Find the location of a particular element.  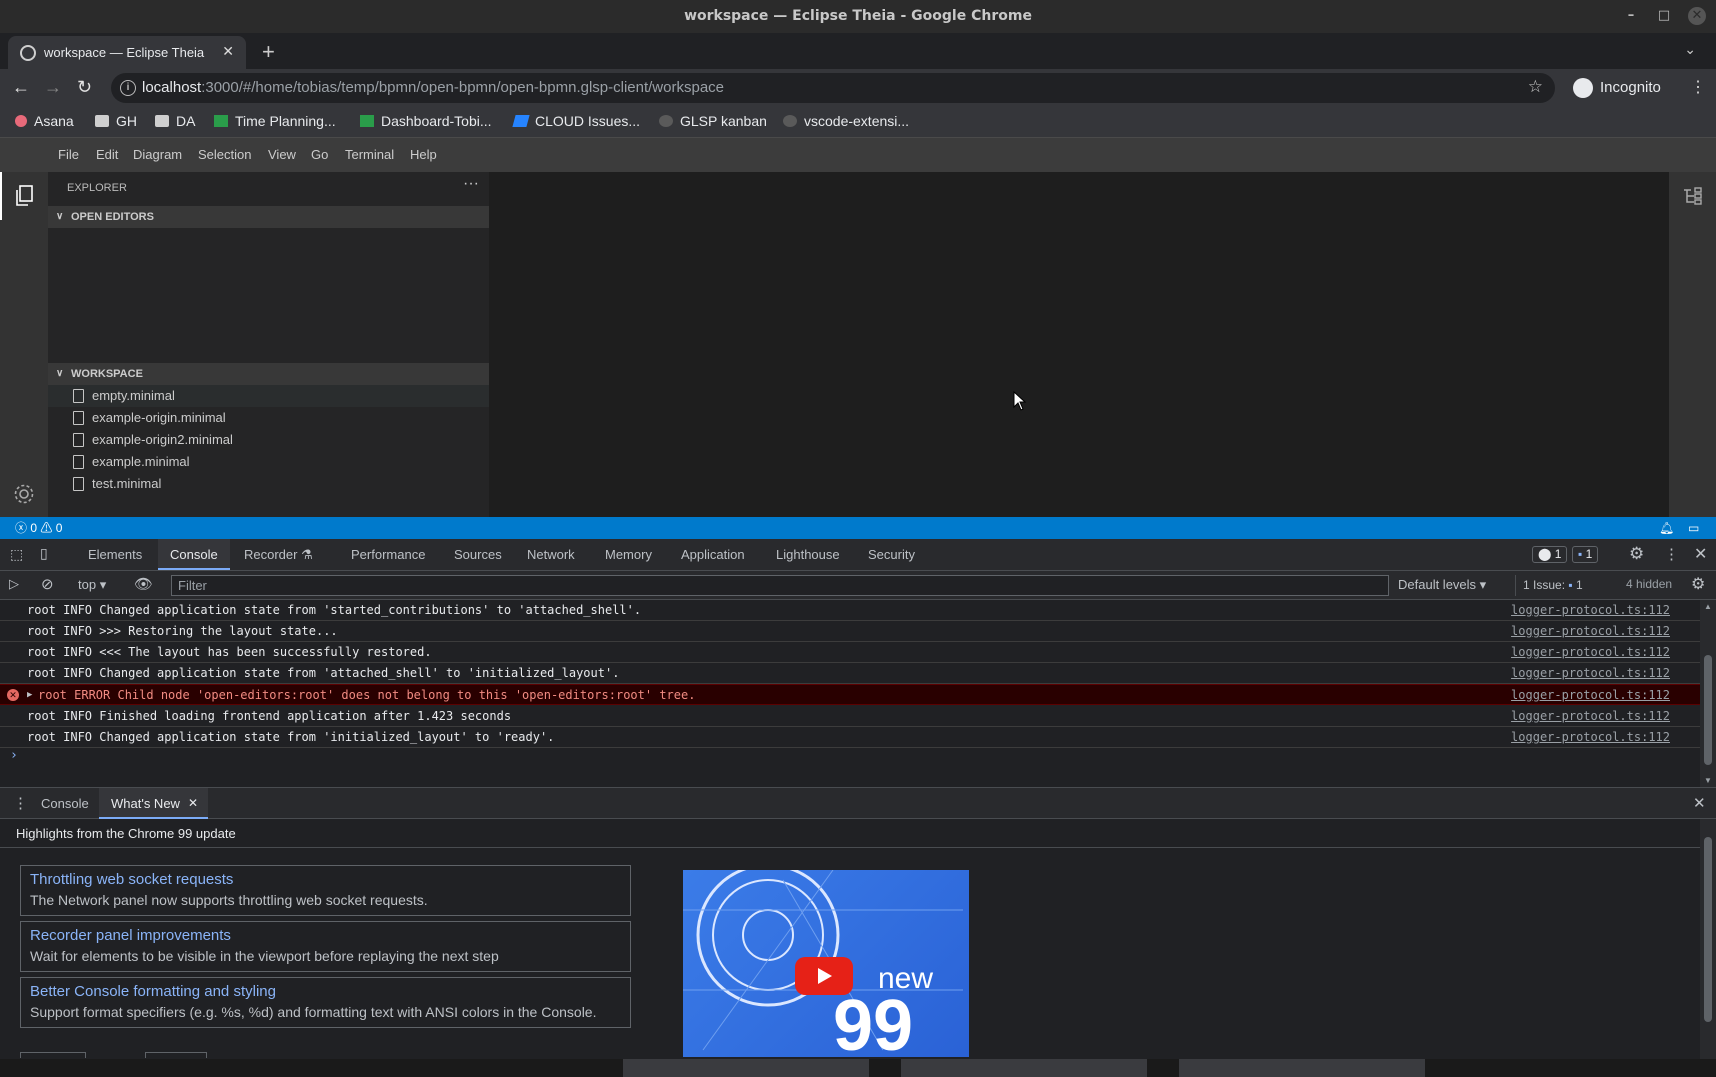

more-actions-icon: ··· is located at coordinates (471, 184).